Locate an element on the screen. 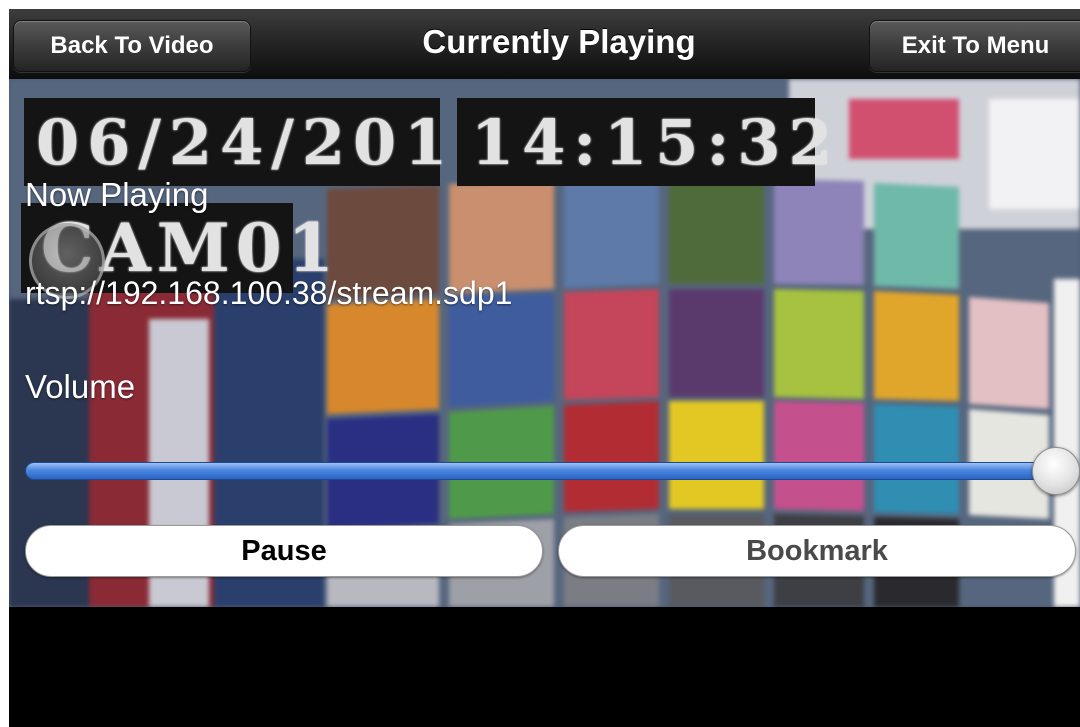 The width and height of the screenshot is (1080, 727). pause-button: Pause is located at coordinates (284, 551).